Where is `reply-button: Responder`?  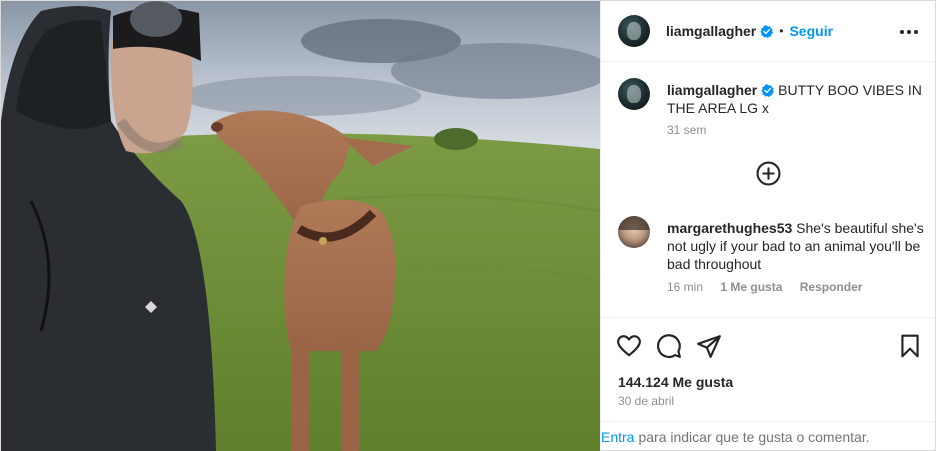 reply-button: Responder is located at coordinates (831, 287).